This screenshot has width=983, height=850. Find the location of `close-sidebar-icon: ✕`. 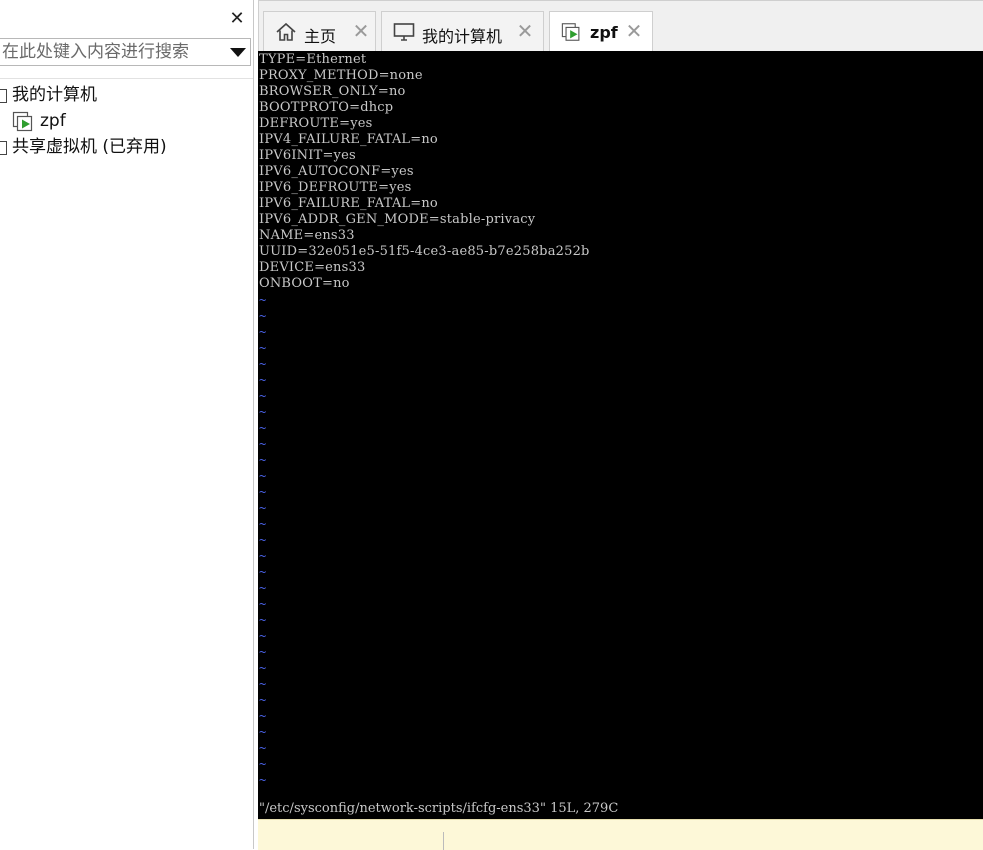

close-sidebar-icon: ✕ is located at coordinates (237, 19).